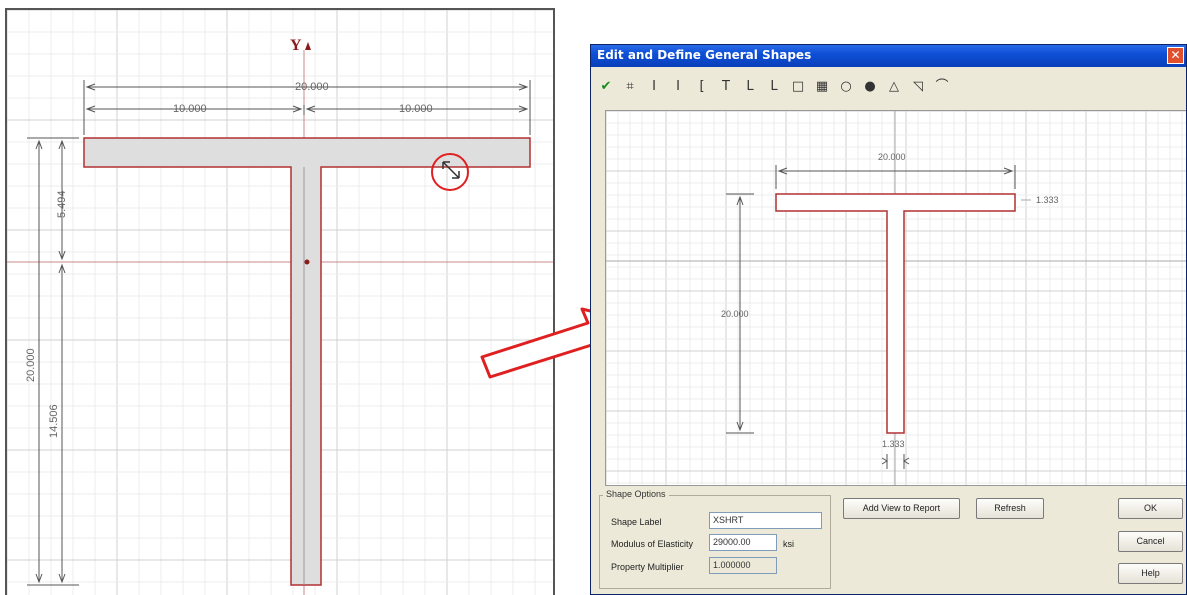  I want to click on multiplier-input: 1.000000, so click(743, 565).